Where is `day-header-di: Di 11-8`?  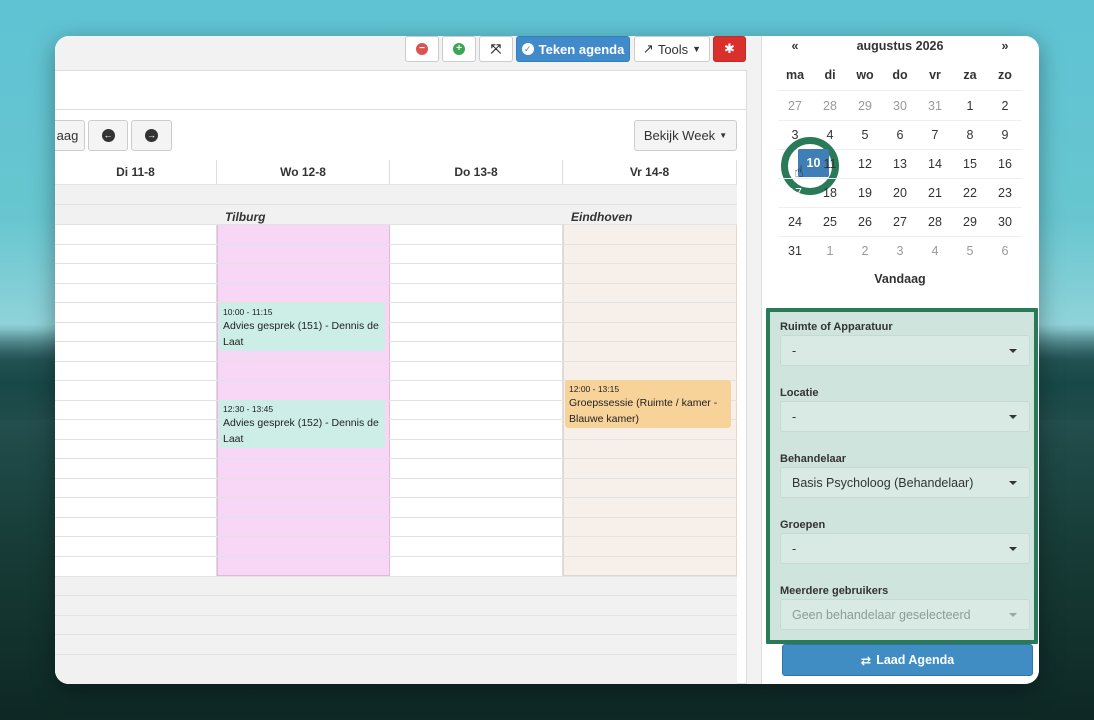 day-header-di: Di 11-8 is located at coordinates (136, 172).